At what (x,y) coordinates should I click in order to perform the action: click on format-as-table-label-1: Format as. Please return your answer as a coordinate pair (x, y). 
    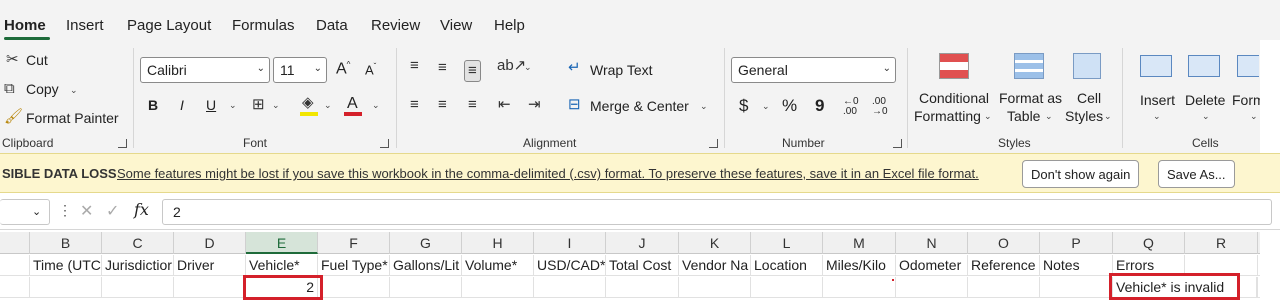
    Looking at the image, I should click on (1030, 98).